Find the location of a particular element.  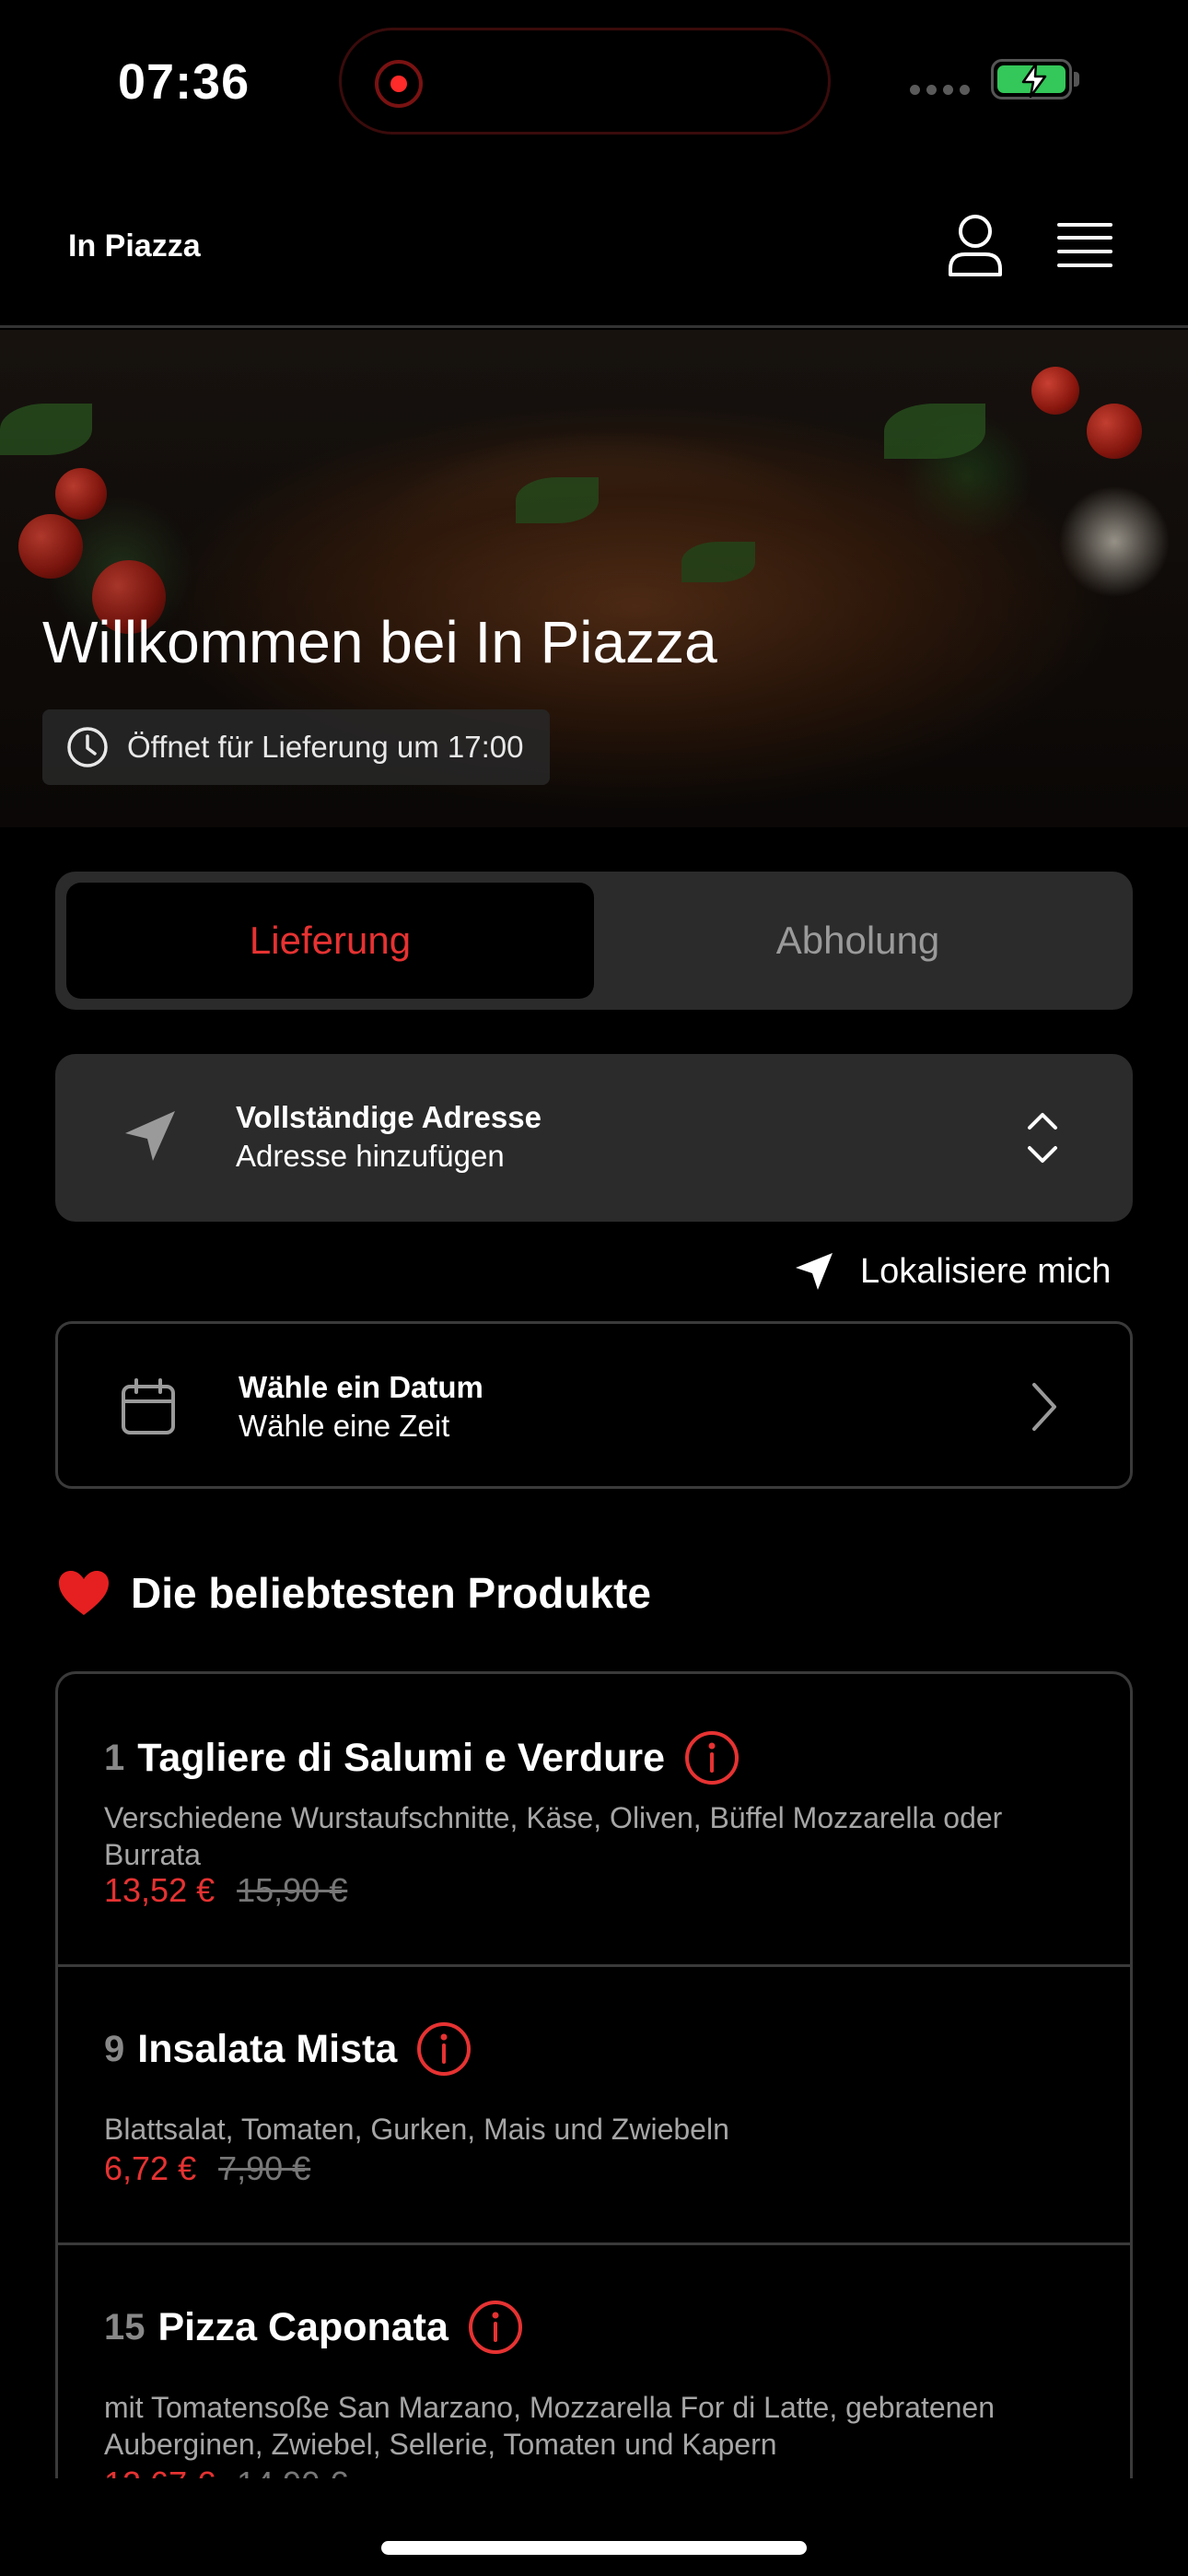

battery-tip is located at coordinates (1076, 79).